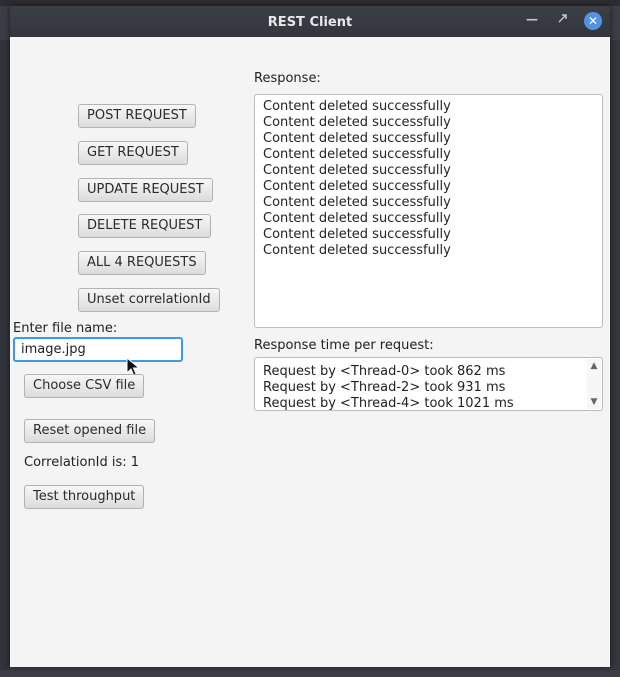 This screenshot has width=620, height=677. What do you see at coordinates (90, 431) in the screenshot?
I see `reset-opened-file-button: Reset opened file` at bounding box center [90, 431].